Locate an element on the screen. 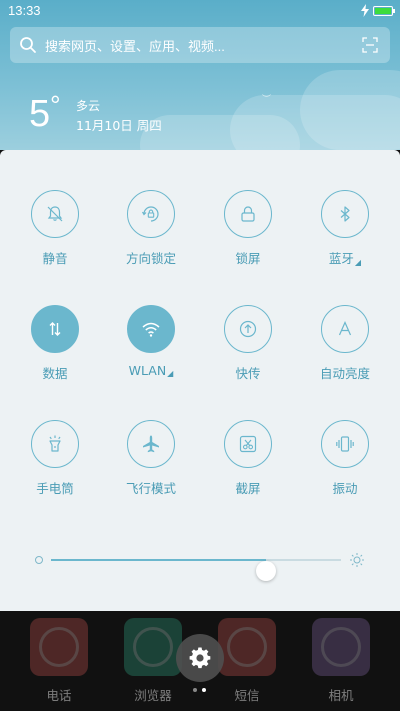 This screenshot has width=400, height=711. scan-icon is located at coordinates (370, 45).